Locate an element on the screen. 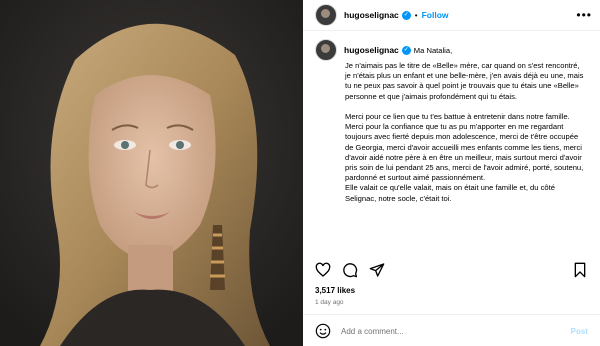  caption-username: hugoselignac is located at coordinates (371, 50).